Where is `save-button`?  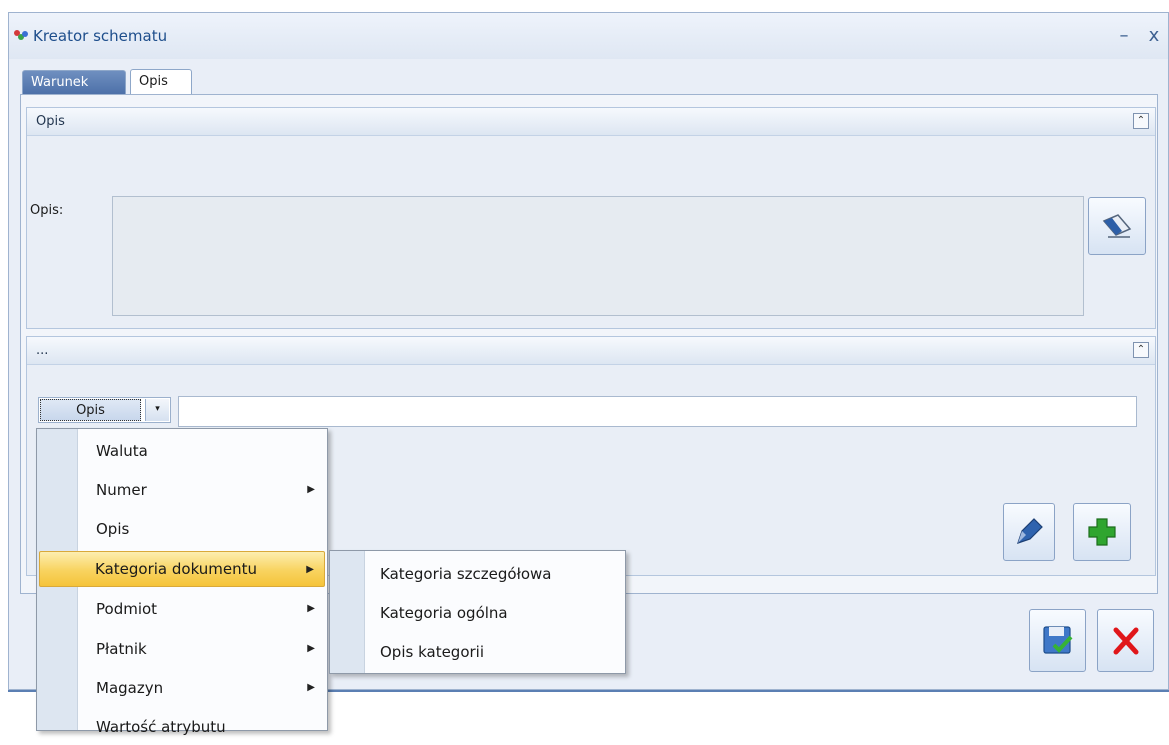
save-button is located at coordinates (1057, 640).